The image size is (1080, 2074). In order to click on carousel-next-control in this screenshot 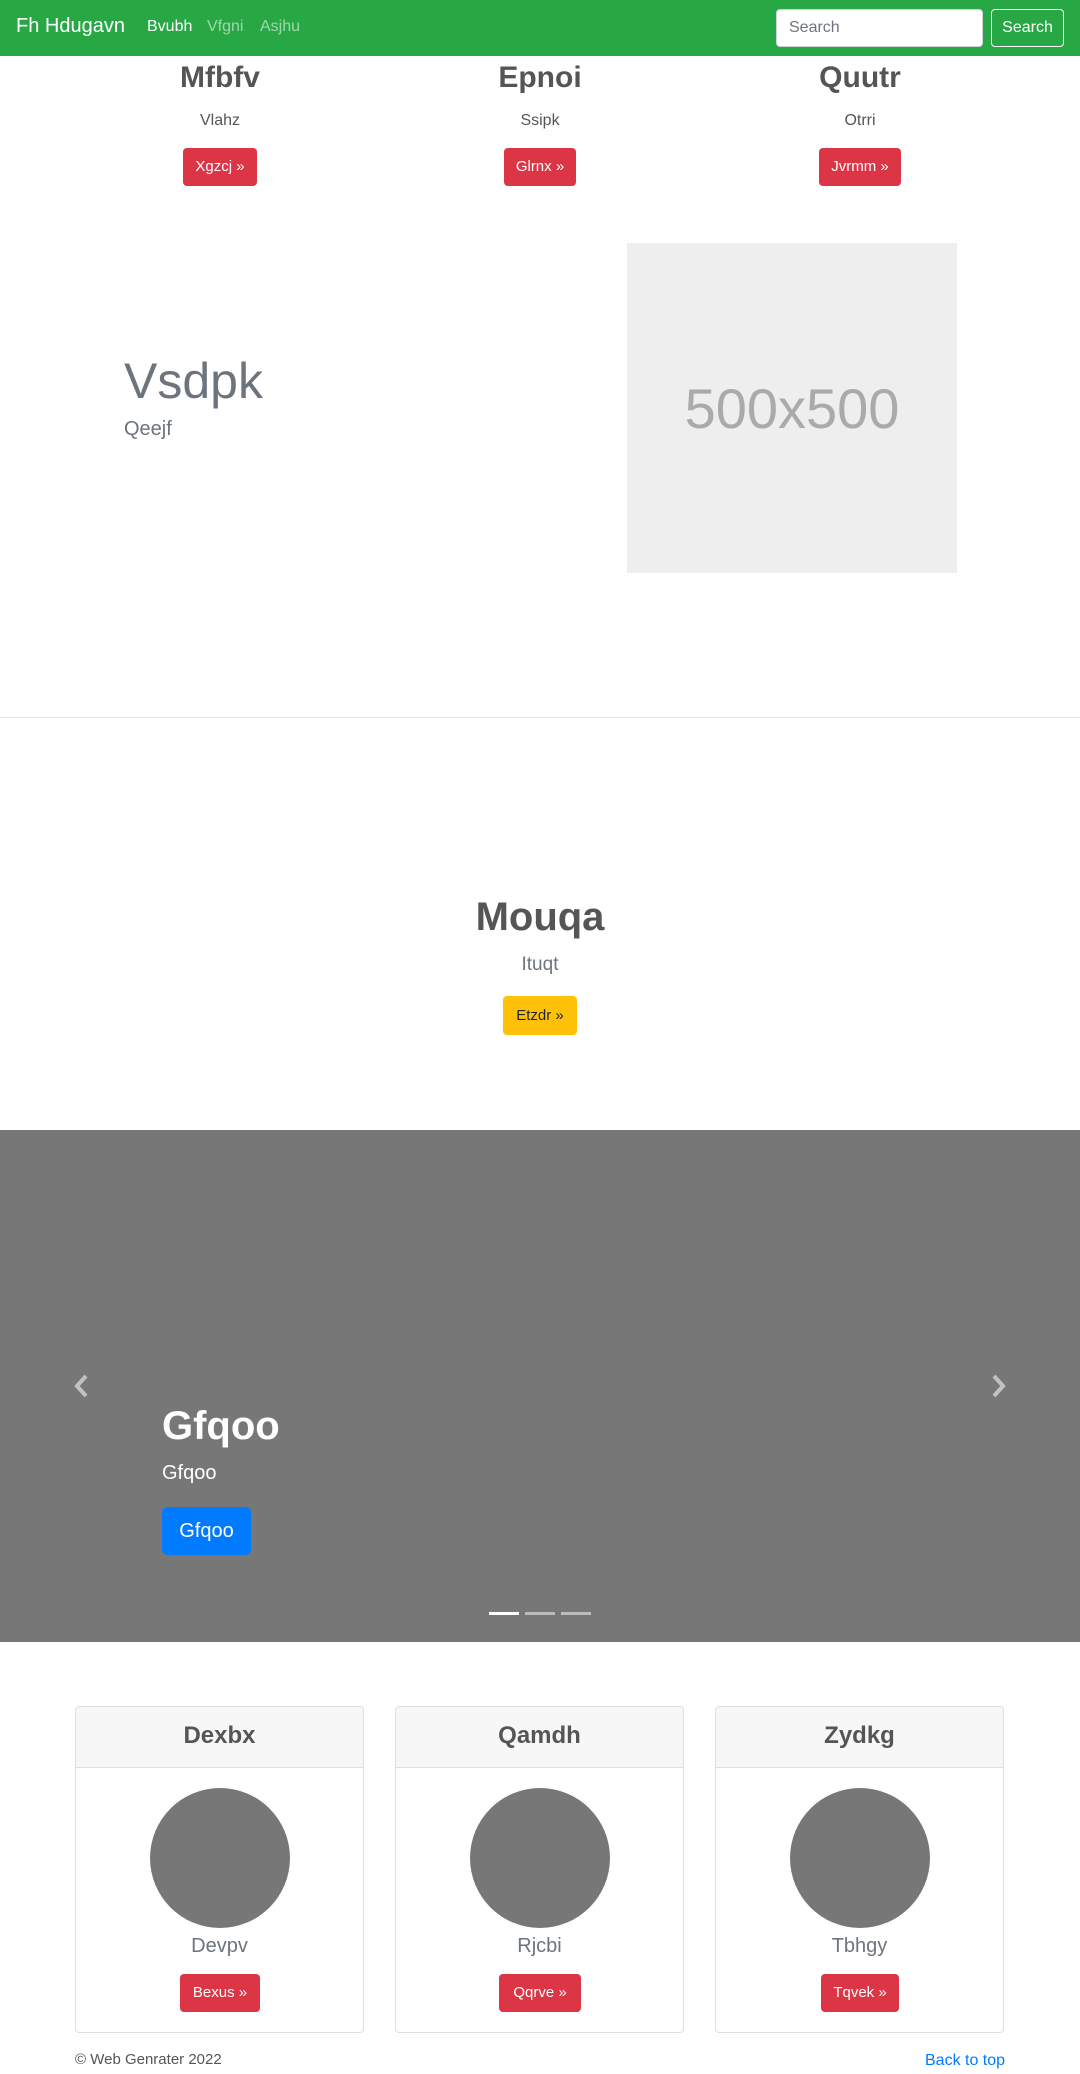, I will do `click(998, 1386)`.